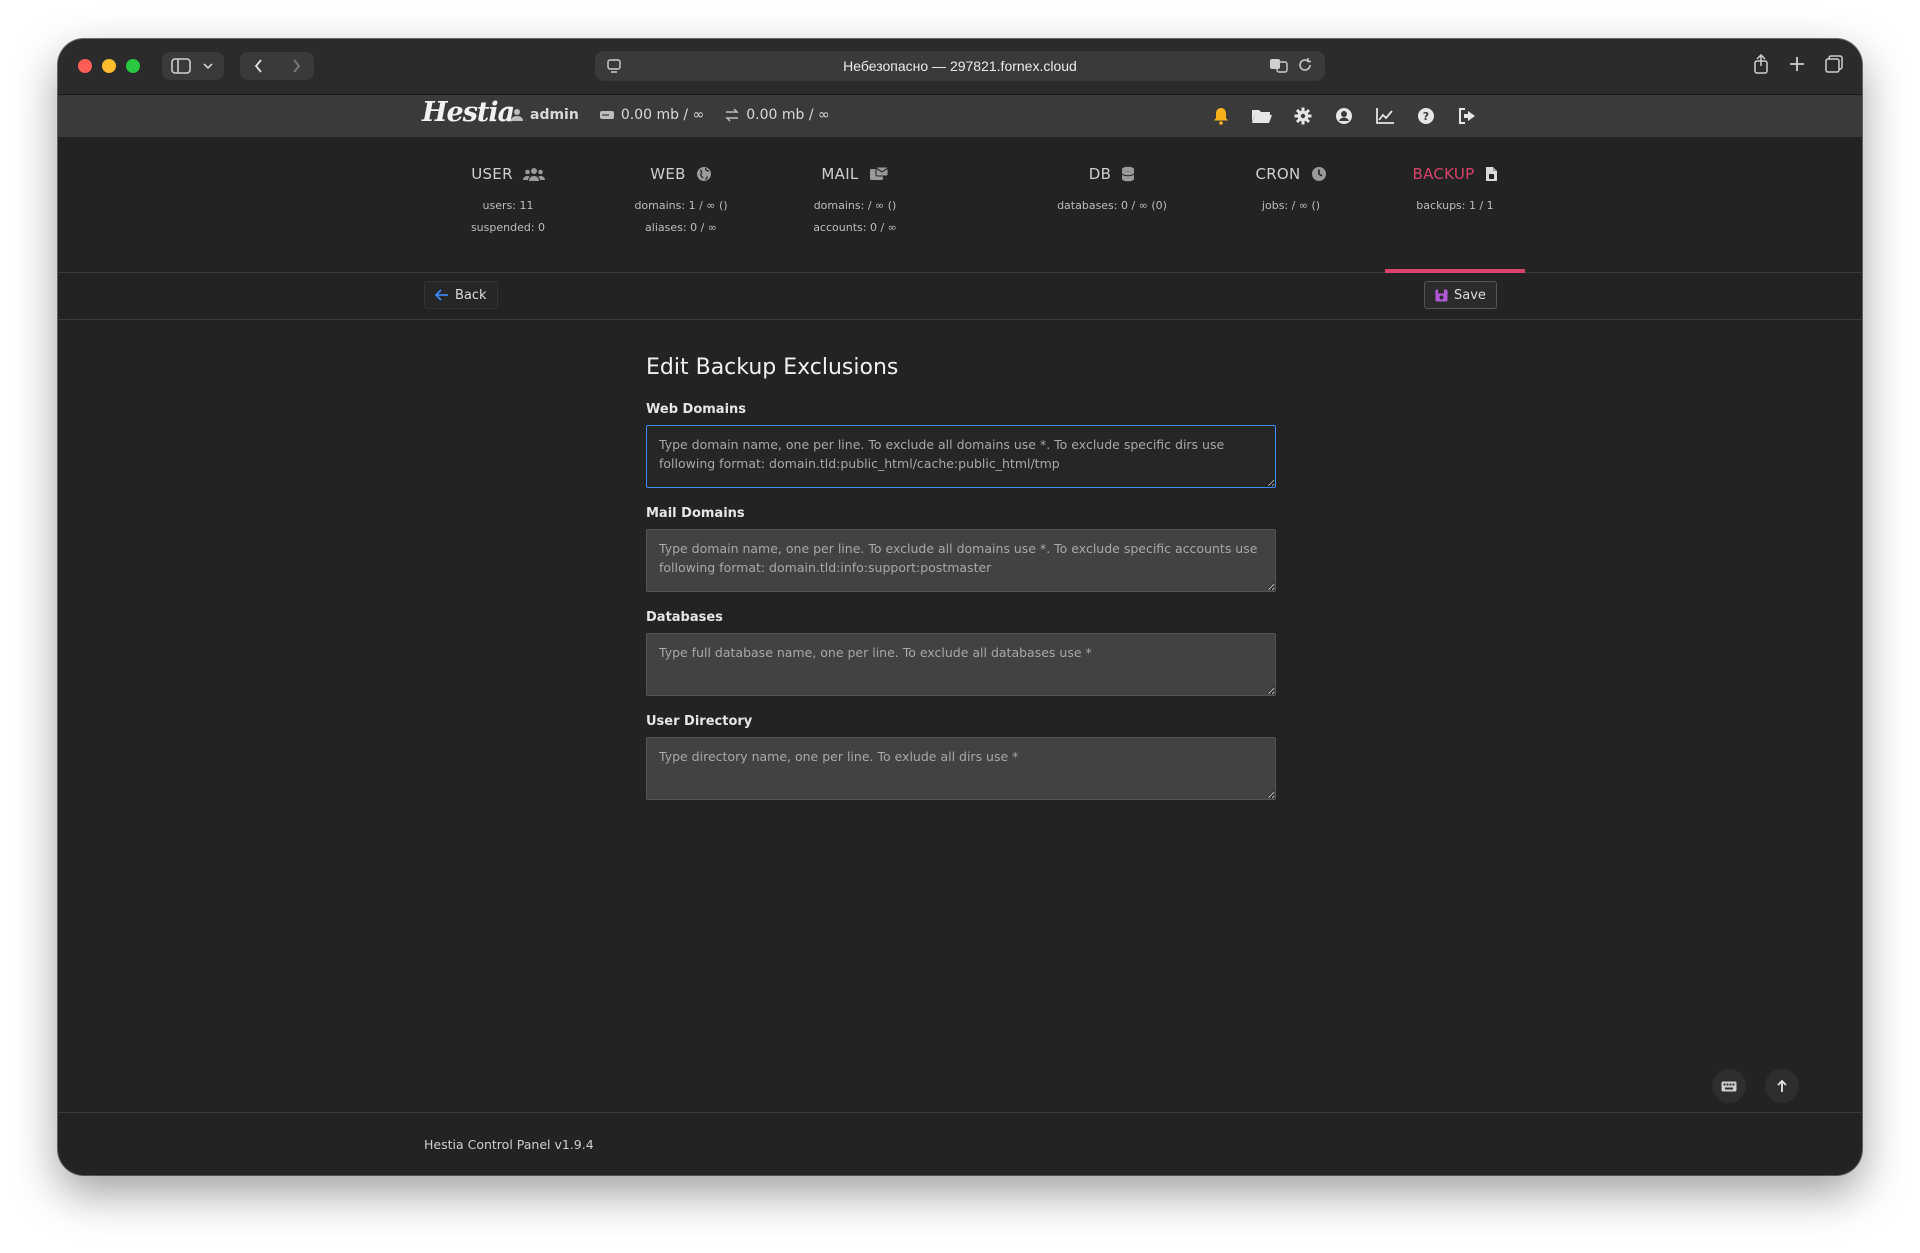 This screenshot has width=1920, height=1253. I want to click on gear-icon, so click(1303, 116).